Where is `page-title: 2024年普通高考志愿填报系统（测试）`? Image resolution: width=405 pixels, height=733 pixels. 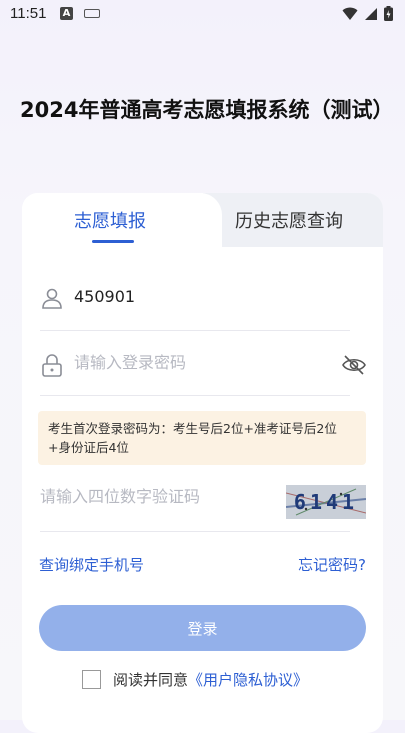
page-title: 2024年普通高考志愿填报系统（测试） is located at coordinates (207, 110).